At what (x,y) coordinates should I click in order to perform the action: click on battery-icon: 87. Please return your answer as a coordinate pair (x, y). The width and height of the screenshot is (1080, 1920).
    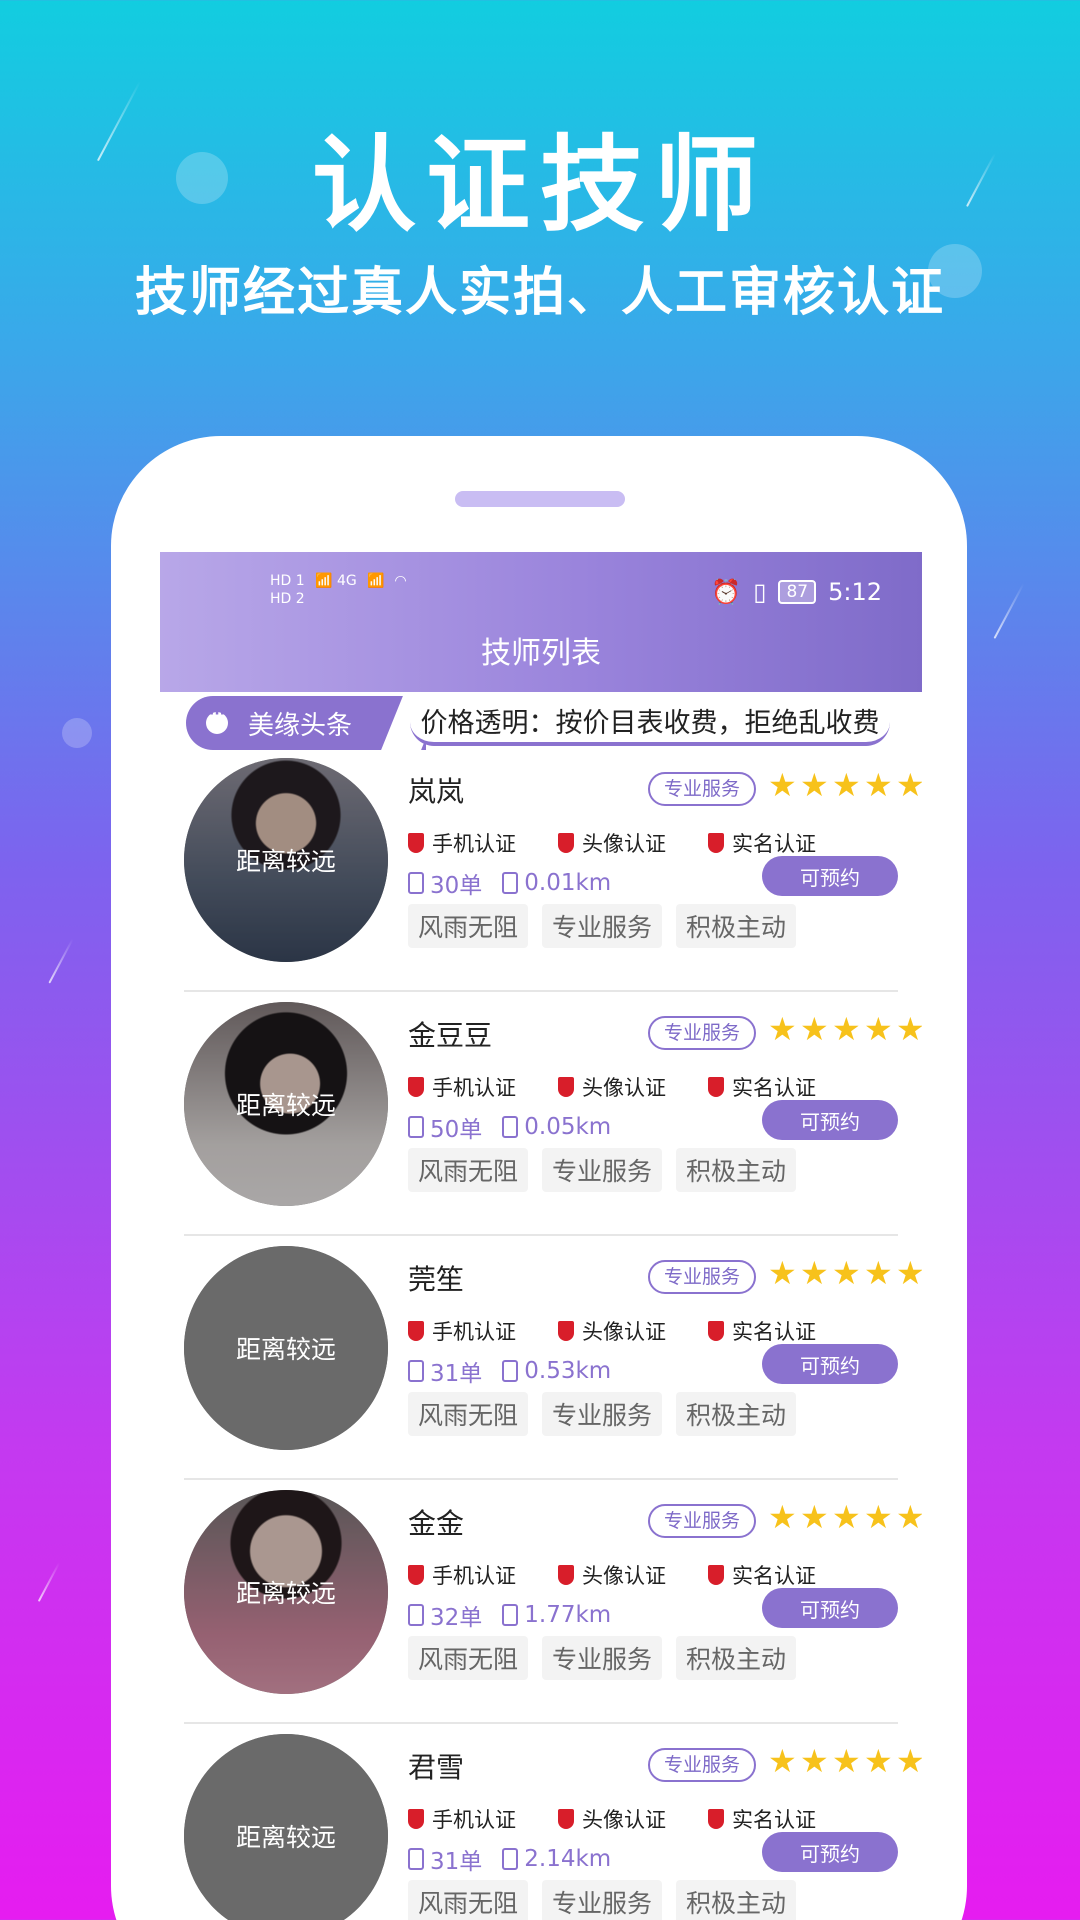
    Looking at the image, I should click on (797, 592).